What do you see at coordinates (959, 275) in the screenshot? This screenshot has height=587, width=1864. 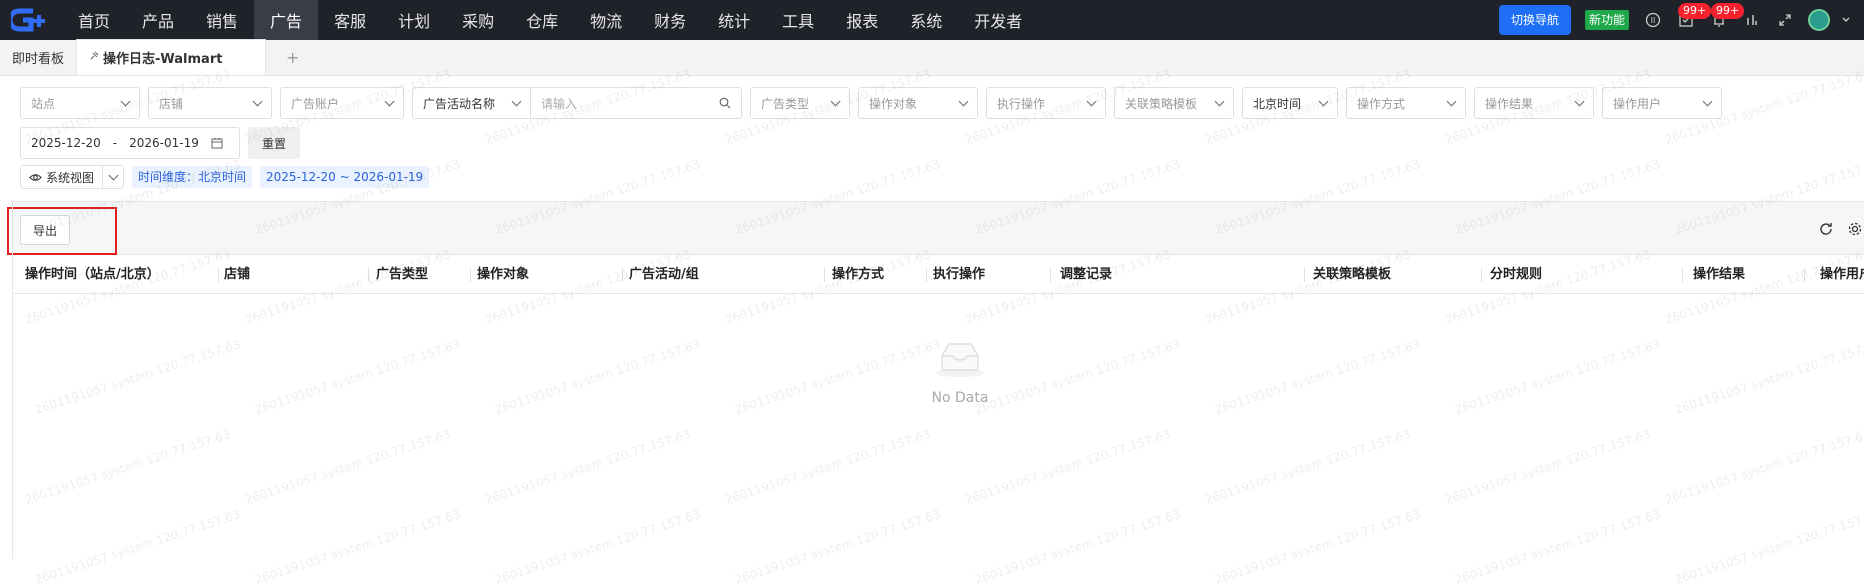 I see `col-exec-op: 执行操作` at bounding box center [959, 275].